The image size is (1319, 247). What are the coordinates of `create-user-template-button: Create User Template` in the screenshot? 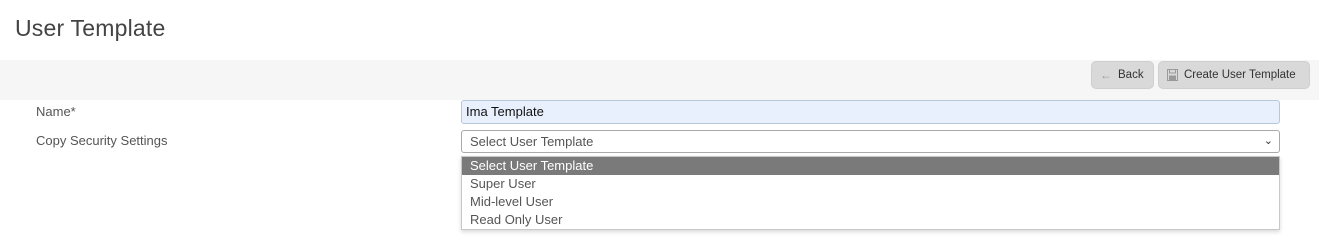 It's located at (1234, 75).